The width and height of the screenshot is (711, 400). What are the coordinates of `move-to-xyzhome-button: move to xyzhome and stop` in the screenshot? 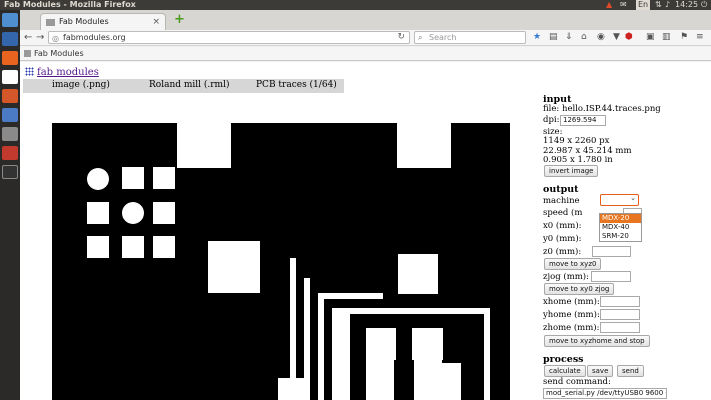 It's located at (597, 341).